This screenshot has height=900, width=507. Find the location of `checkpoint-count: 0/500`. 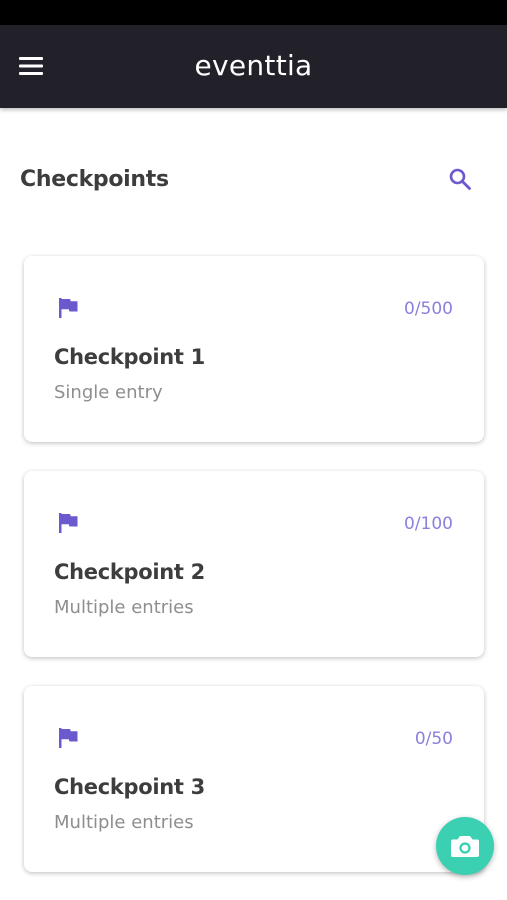

checkpoint-count: 0/500 is located at coordinates (428, 309).